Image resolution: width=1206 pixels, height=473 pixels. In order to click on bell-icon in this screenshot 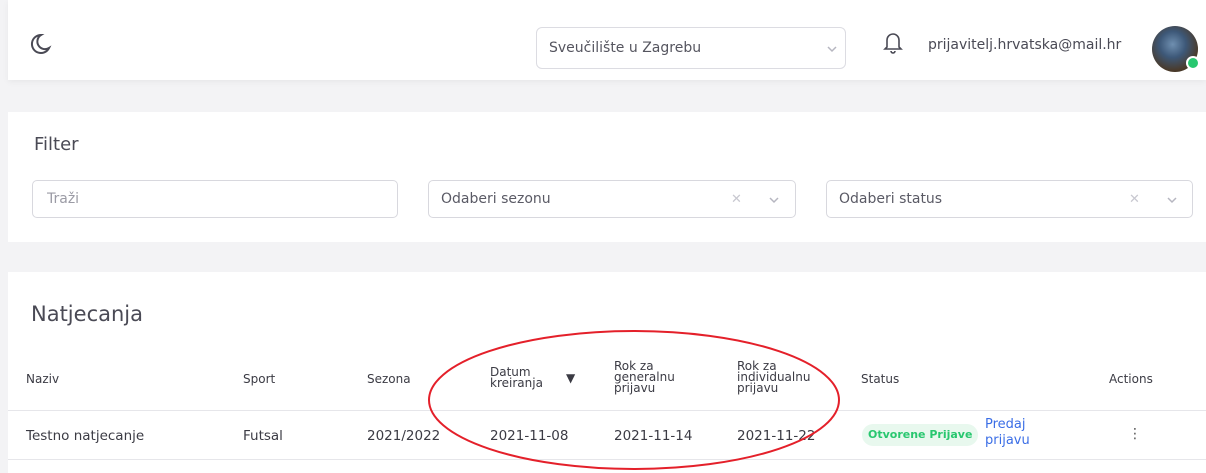, I will do `click(893, 42)`.